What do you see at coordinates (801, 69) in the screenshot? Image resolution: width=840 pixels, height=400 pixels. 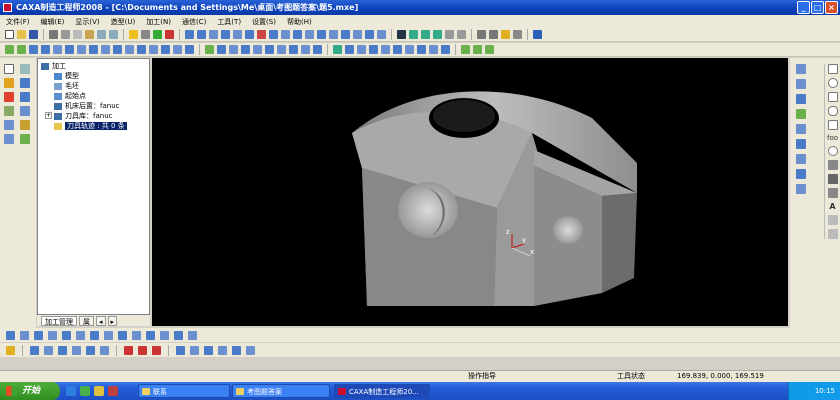 I see `right-tool-1-icon` at bounding box center [801, 69].